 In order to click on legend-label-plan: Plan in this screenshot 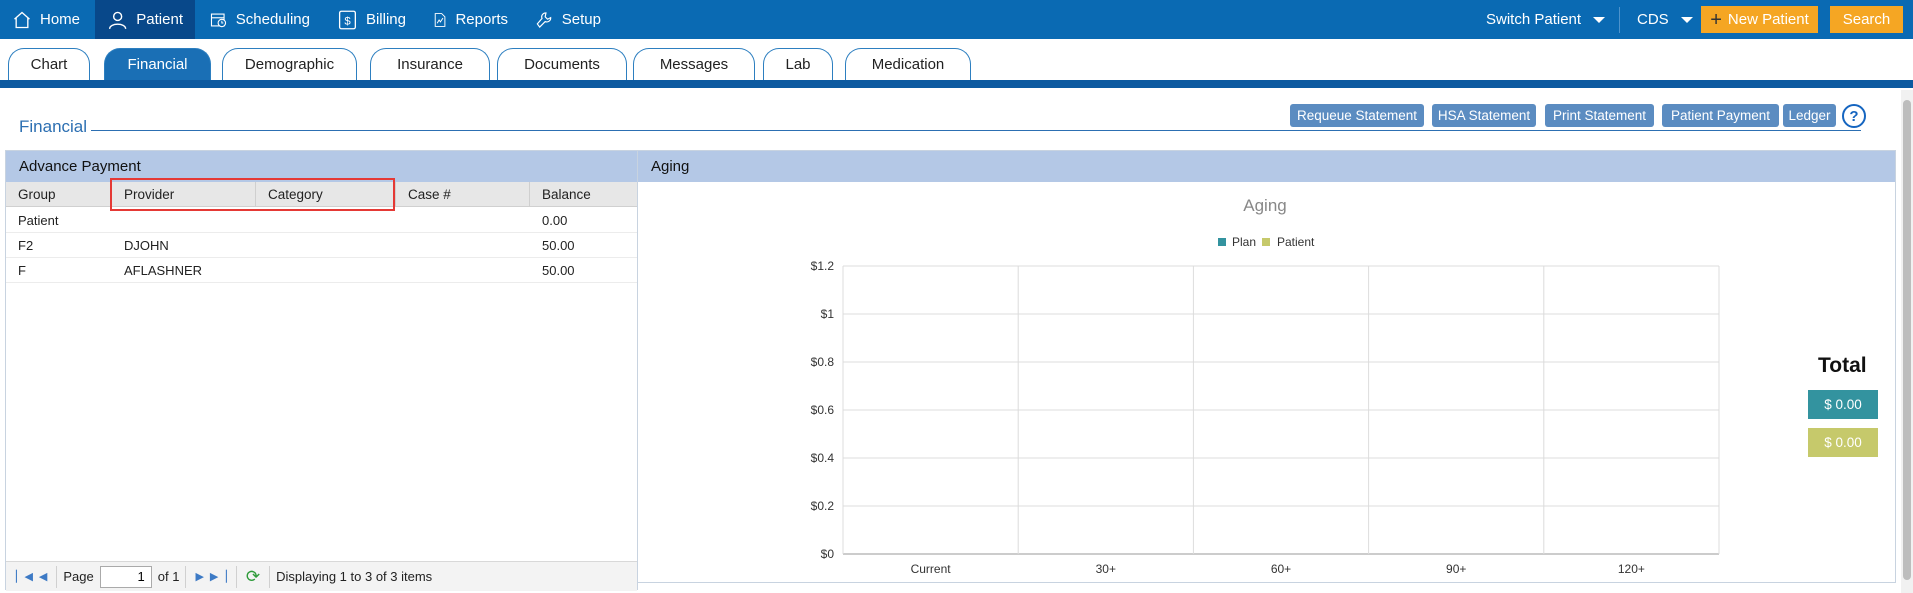, I will do `click(1244, 242)`.